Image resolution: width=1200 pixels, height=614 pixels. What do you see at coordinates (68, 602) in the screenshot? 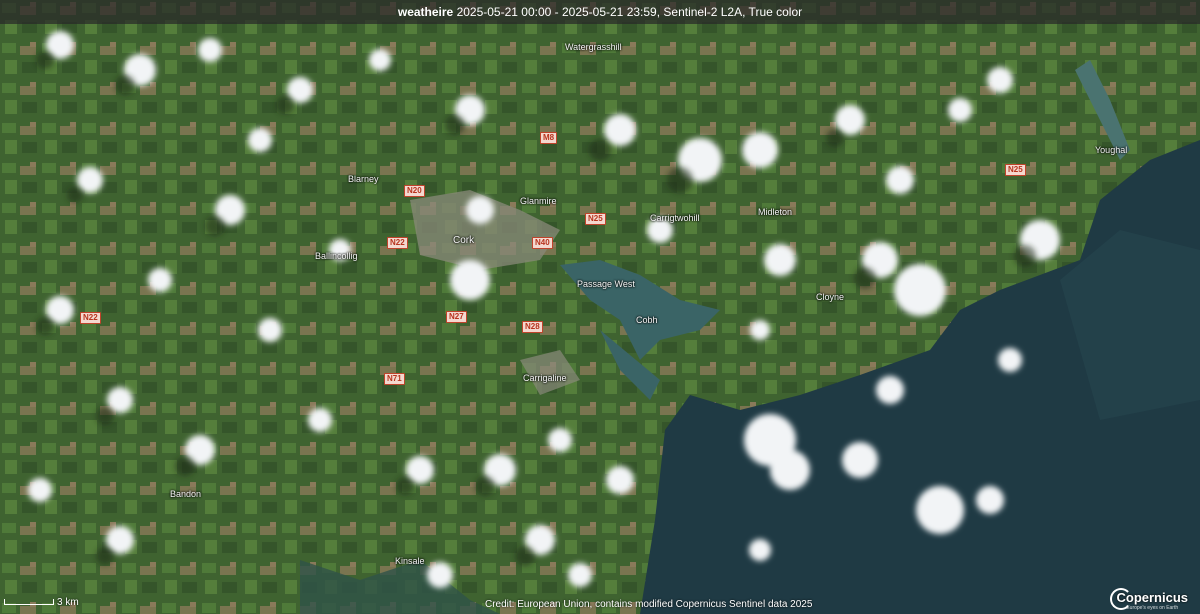
I see `scale-label: 3 km` at bounding box center [68, 602].